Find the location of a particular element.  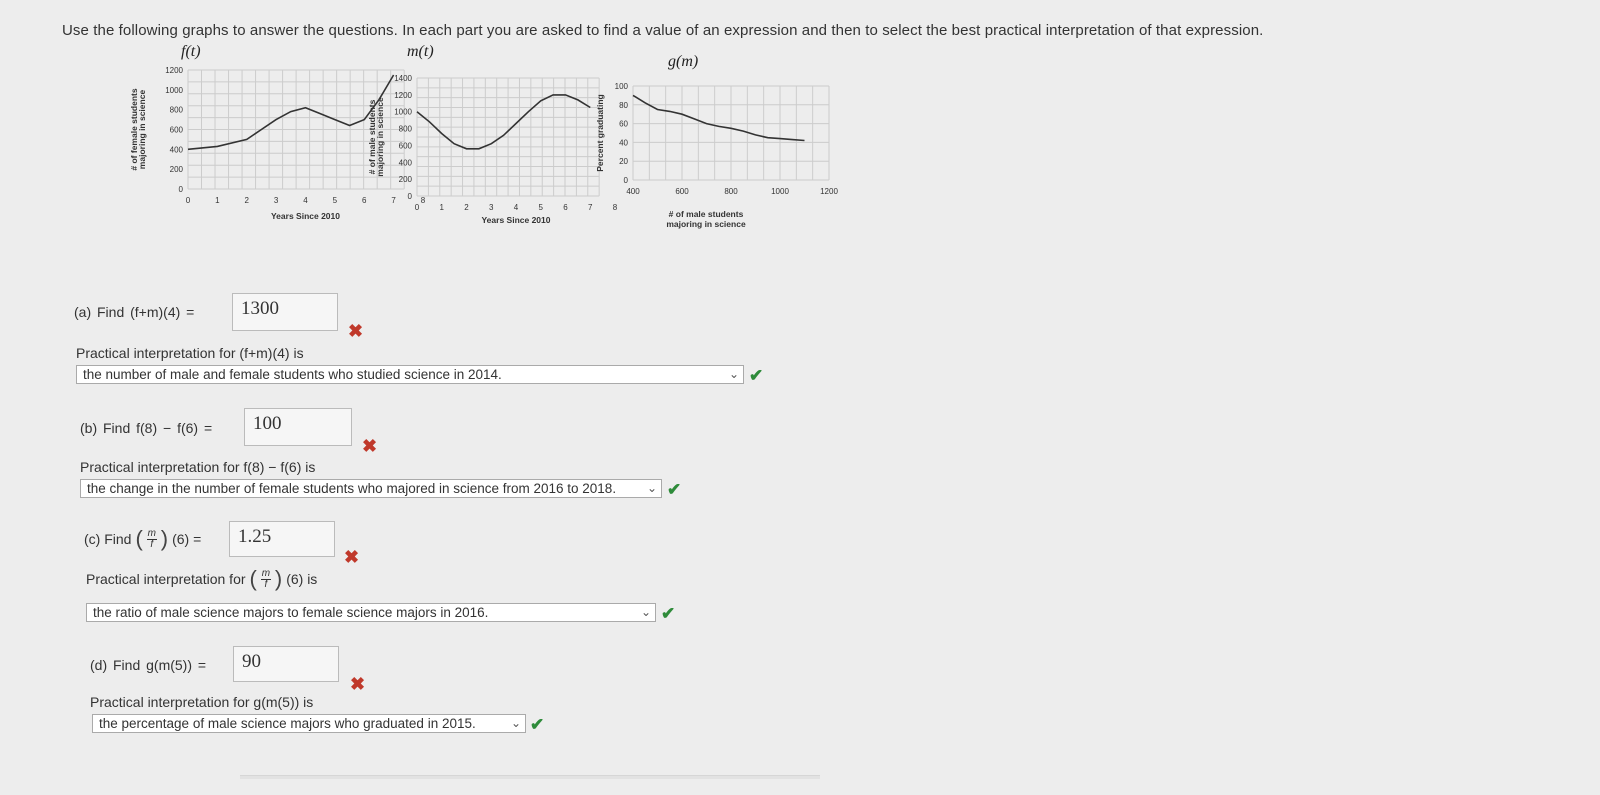

part-c-interp-fraction: m f is located at coordinates (265, 578).